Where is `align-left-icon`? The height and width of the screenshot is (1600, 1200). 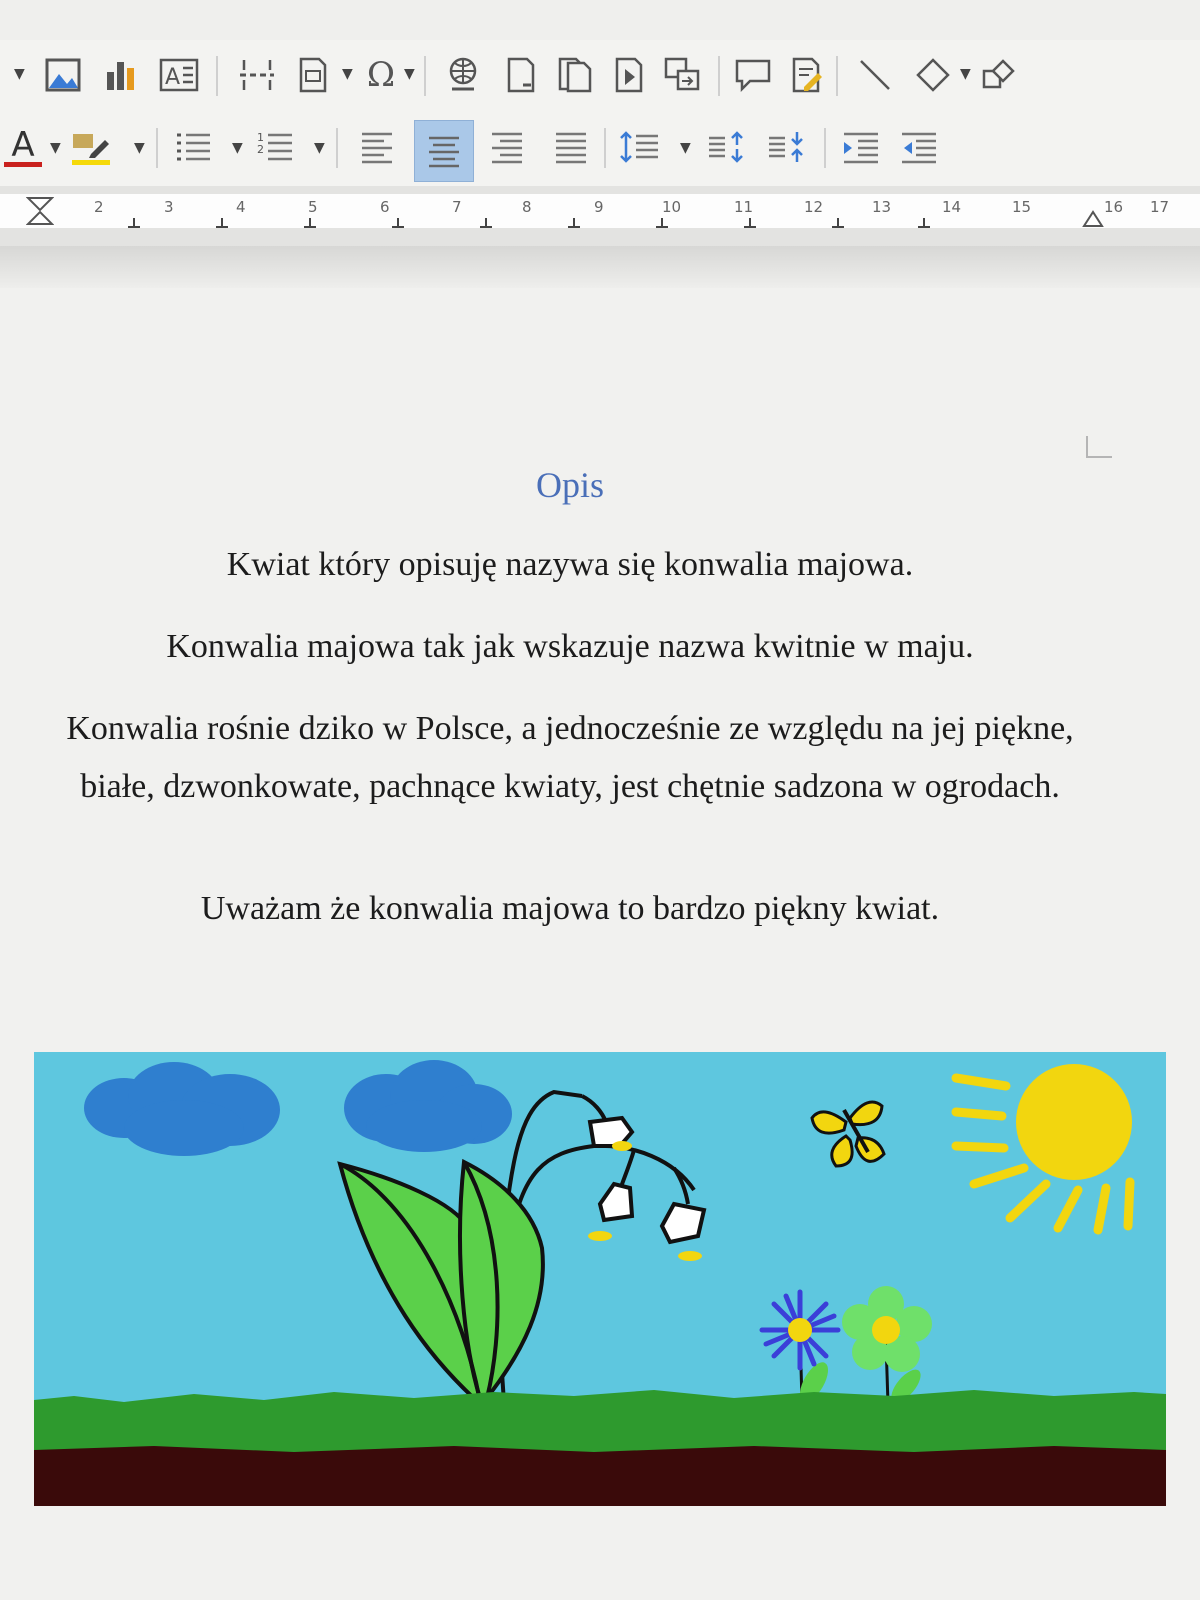
align-left-icon is located at coordinates (377, 147).